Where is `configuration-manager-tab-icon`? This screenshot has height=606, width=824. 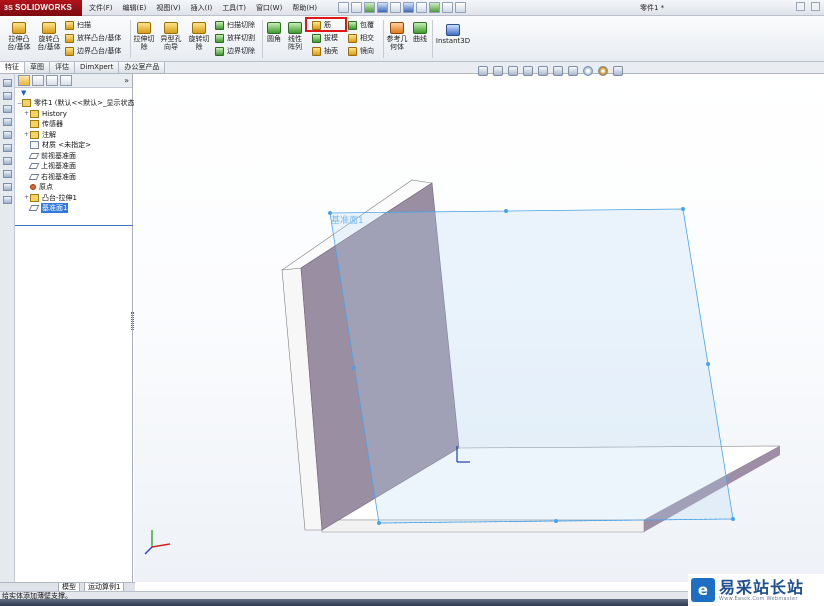
configuration-manager-tab-icon is located at coordinates (52, 80).